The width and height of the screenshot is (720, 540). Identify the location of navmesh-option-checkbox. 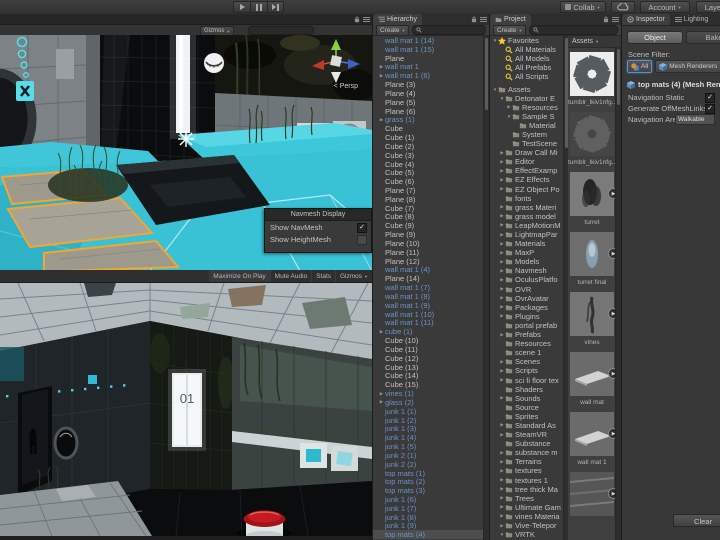
(362, 239).